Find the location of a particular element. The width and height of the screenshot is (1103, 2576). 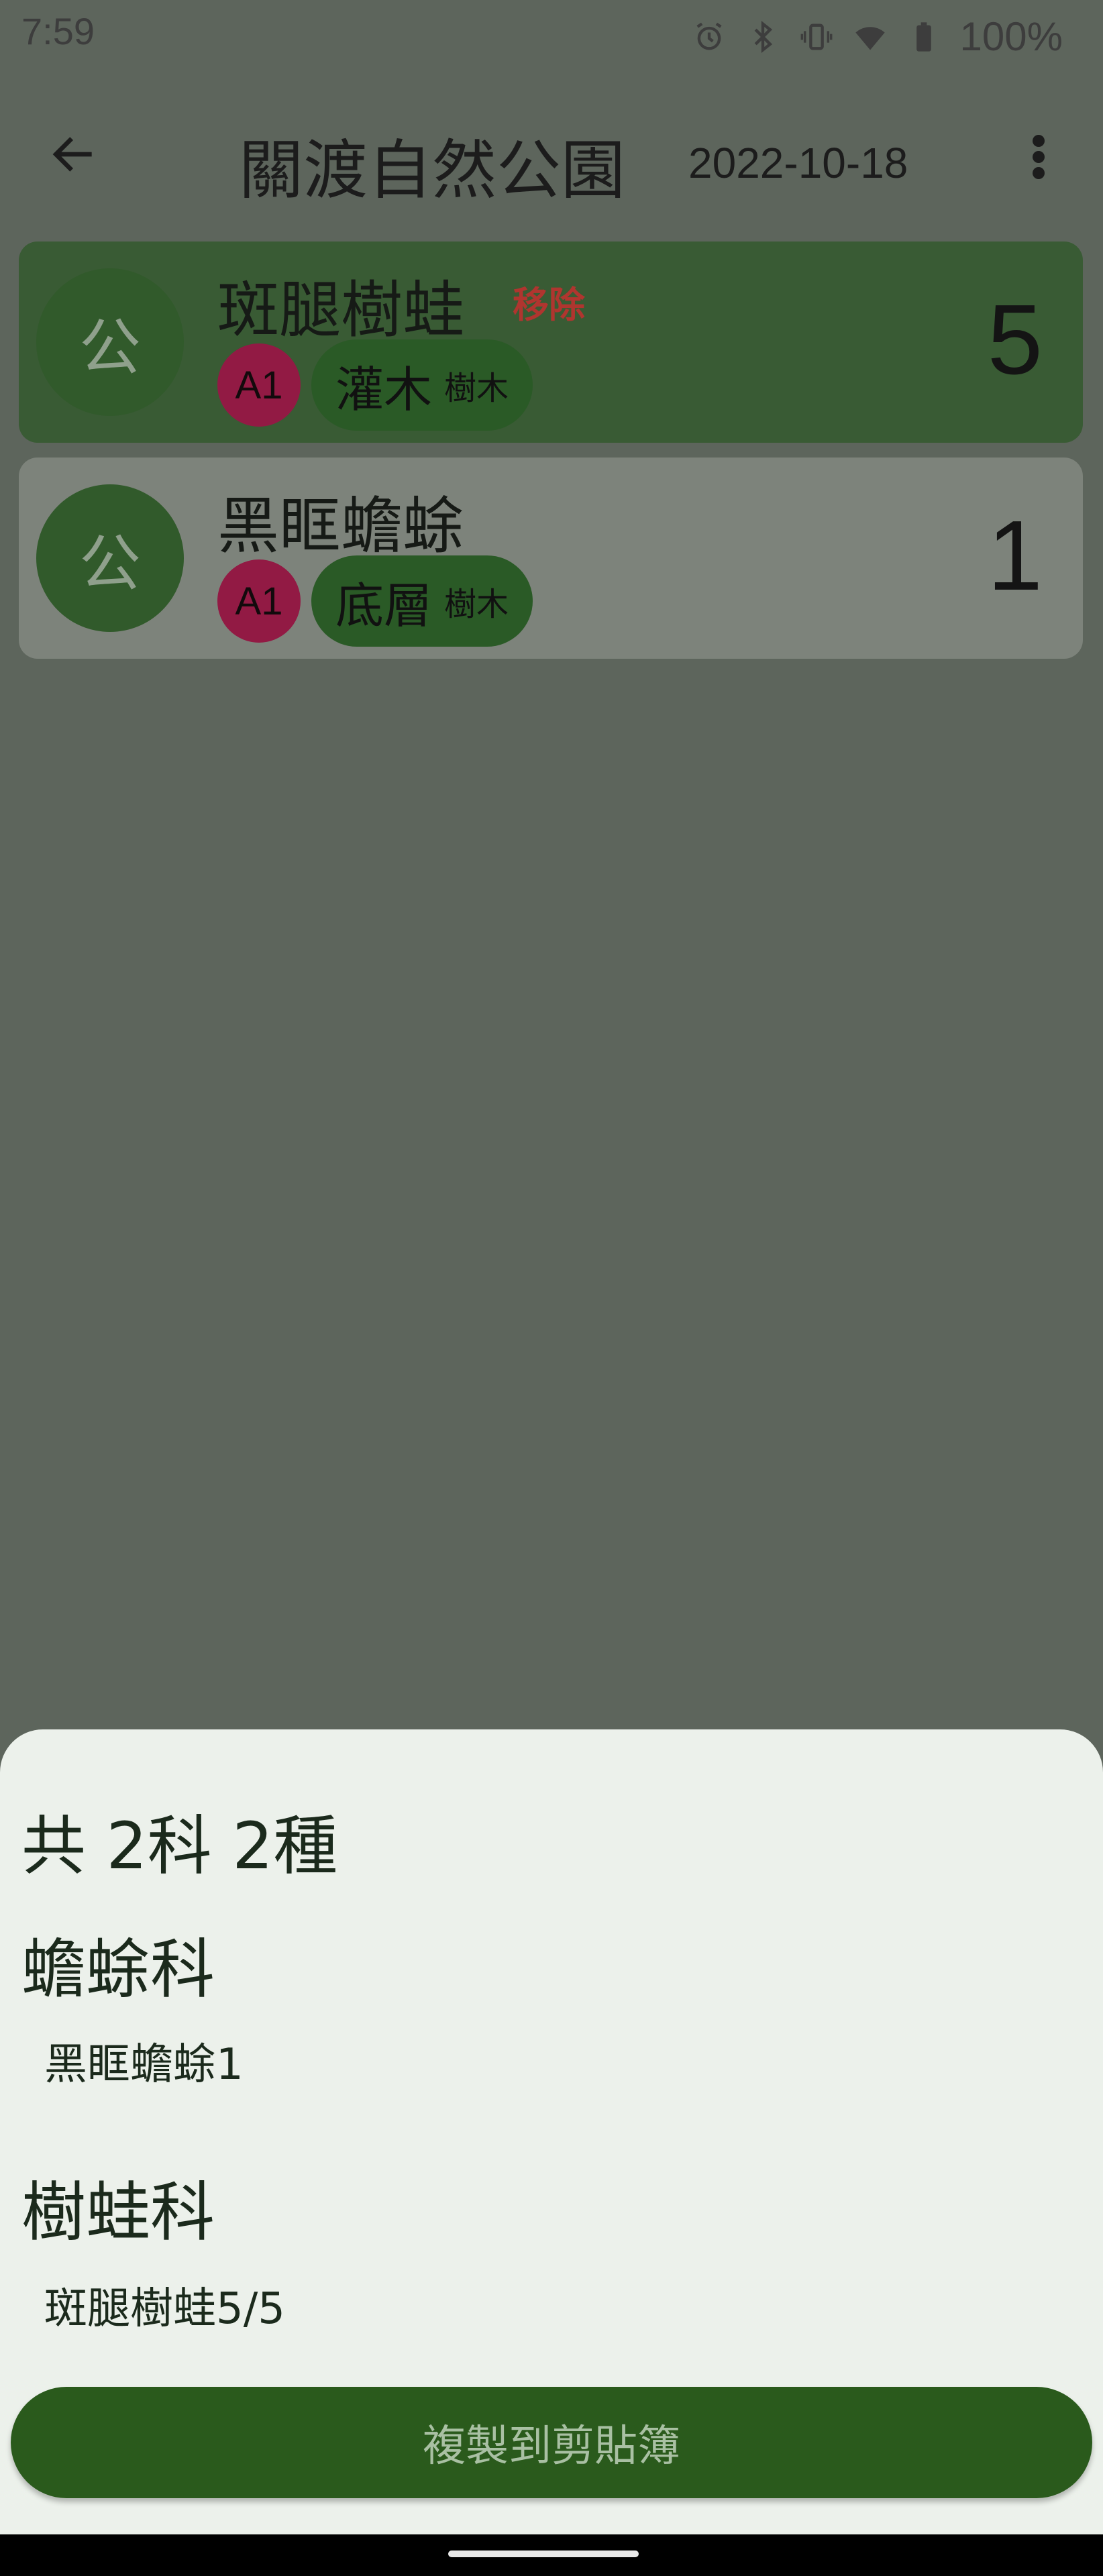

battery-icon is located at coordinates (923, 36).